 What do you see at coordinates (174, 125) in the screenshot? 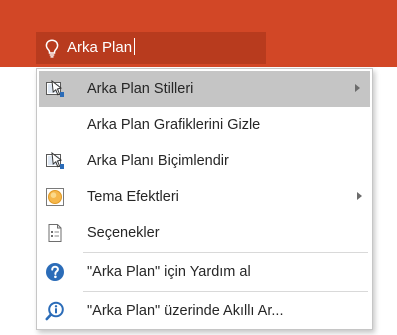
I see `menu-item-label: Arka Plan Grafiklerini Gizle` at bounding box center [174, 125].